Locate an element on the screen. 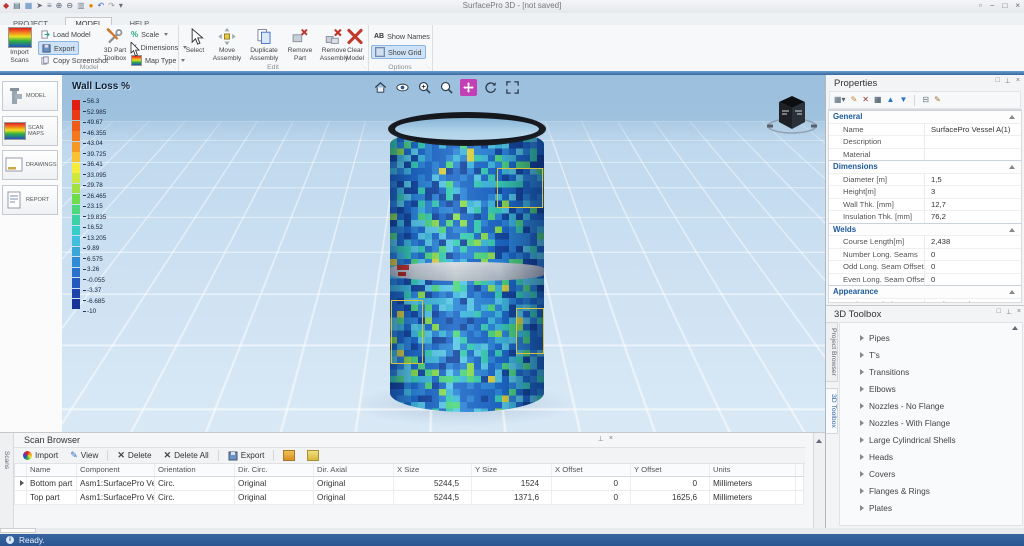 This screenshot has width=1024, height=546. expand-icon is located at coordinates (862, 405).